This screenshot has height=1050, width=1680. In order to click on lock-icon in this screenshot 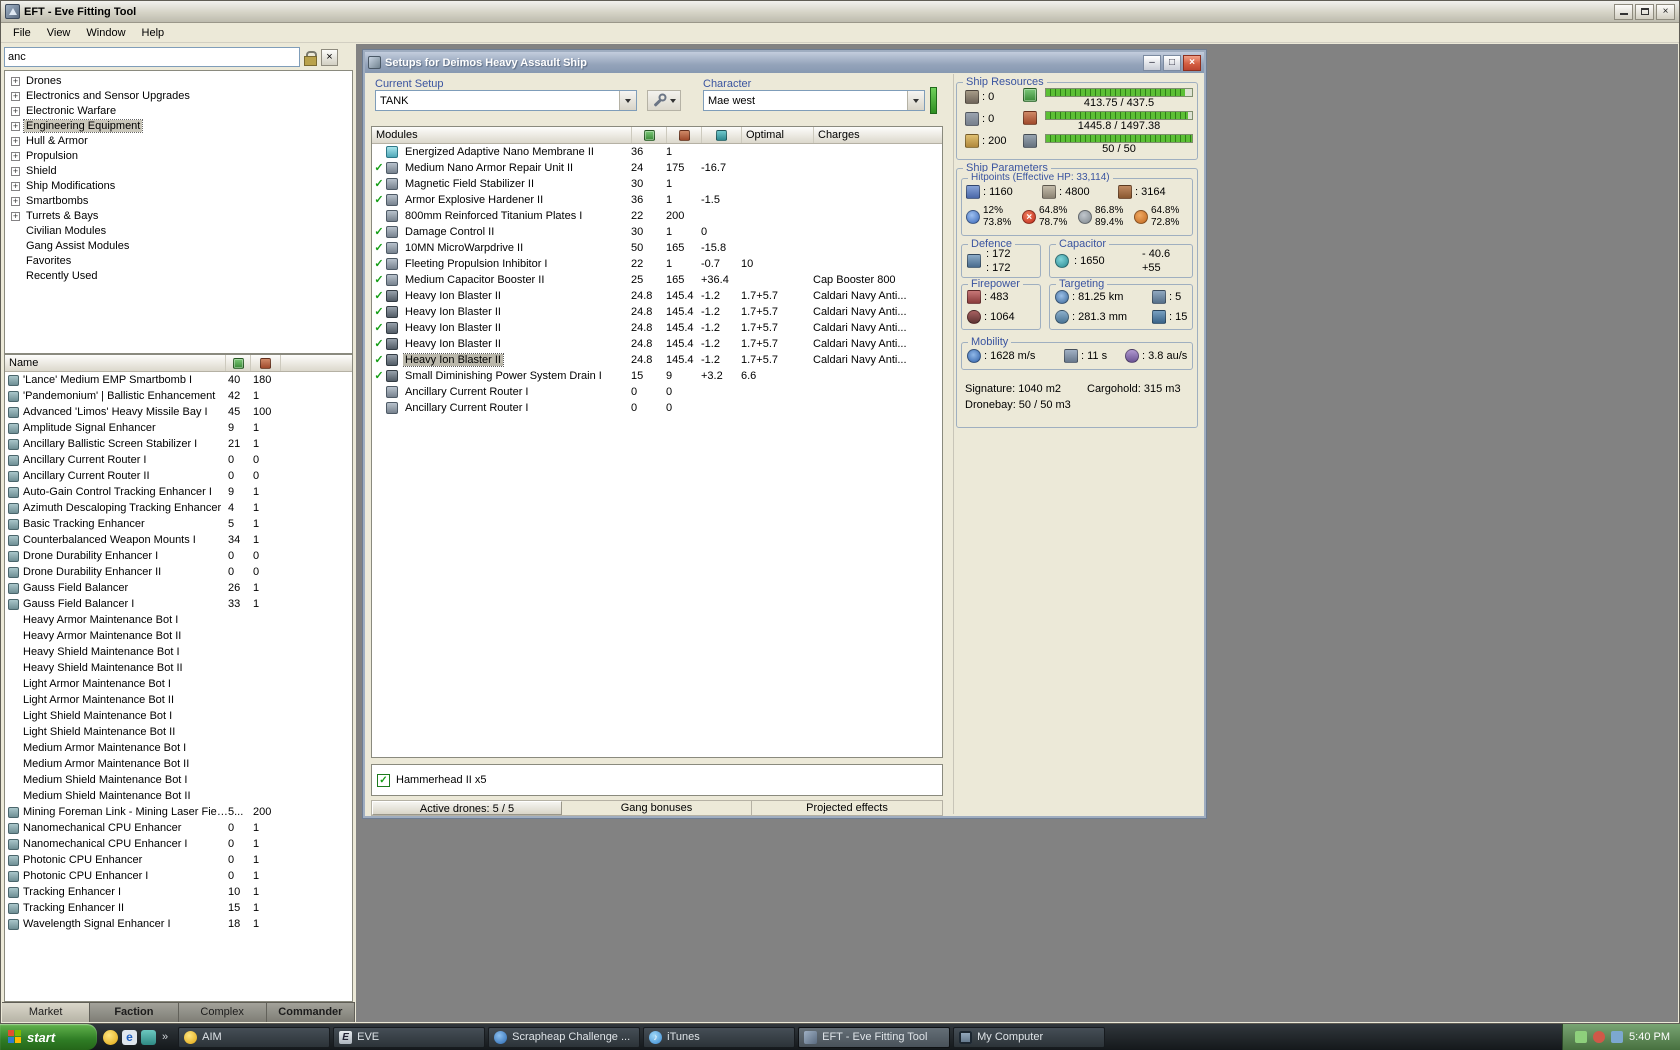, I will do `click(310, 58)`.